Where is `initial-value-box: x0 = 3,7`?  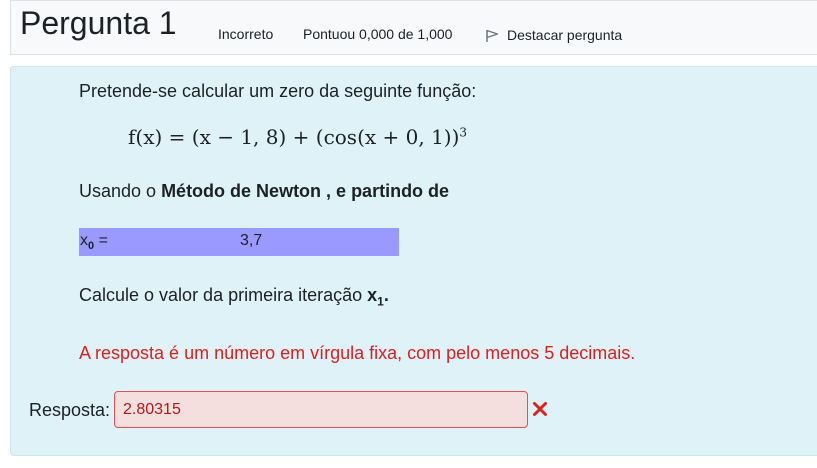 initial-value-box: x0 = 3,7 is located at coordinates (239, 242).